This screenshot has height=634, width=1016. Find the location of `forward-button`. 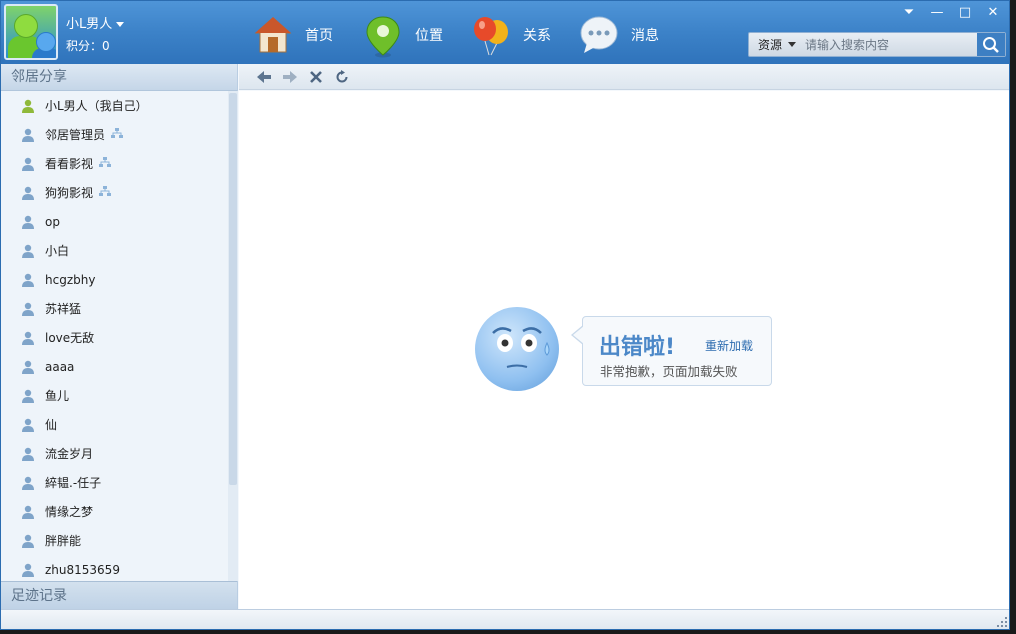

forward-button is located at coordinates (290, 77).